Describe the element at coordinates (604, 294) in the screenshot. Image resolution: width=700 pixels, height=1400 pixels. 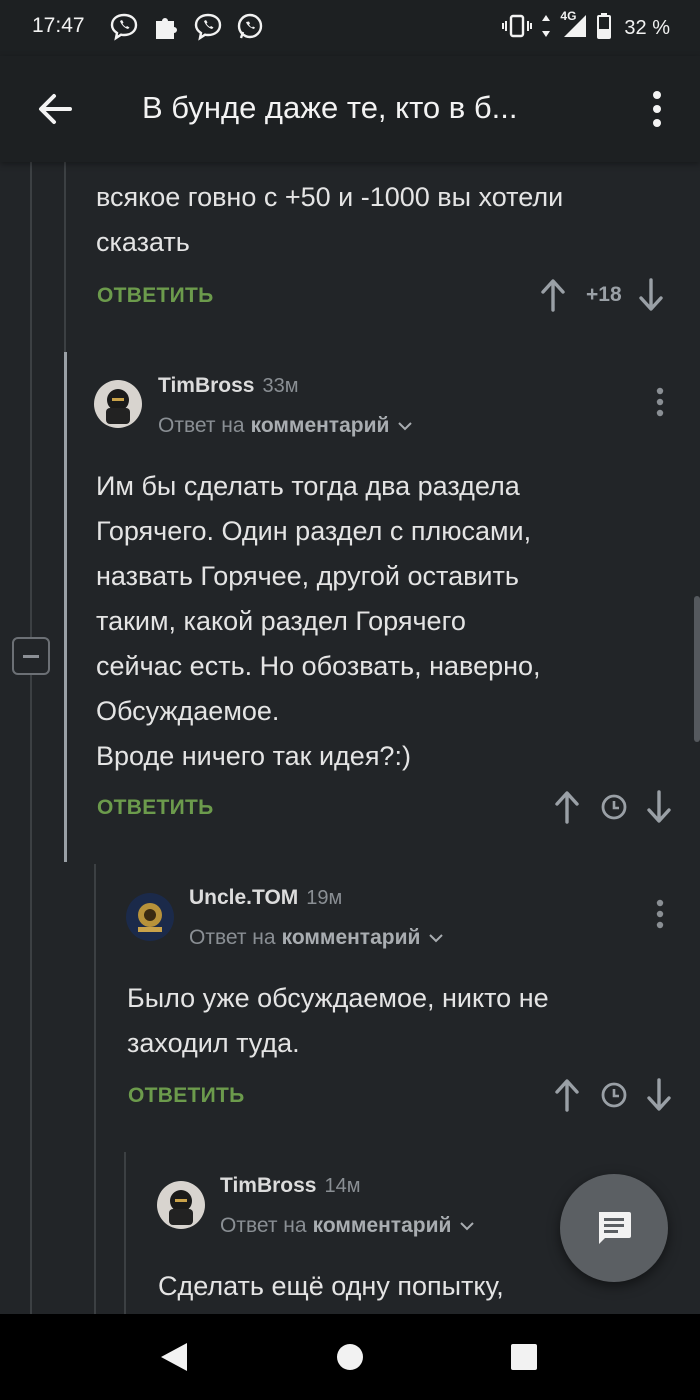
I see `rating-value: +18` at that location.